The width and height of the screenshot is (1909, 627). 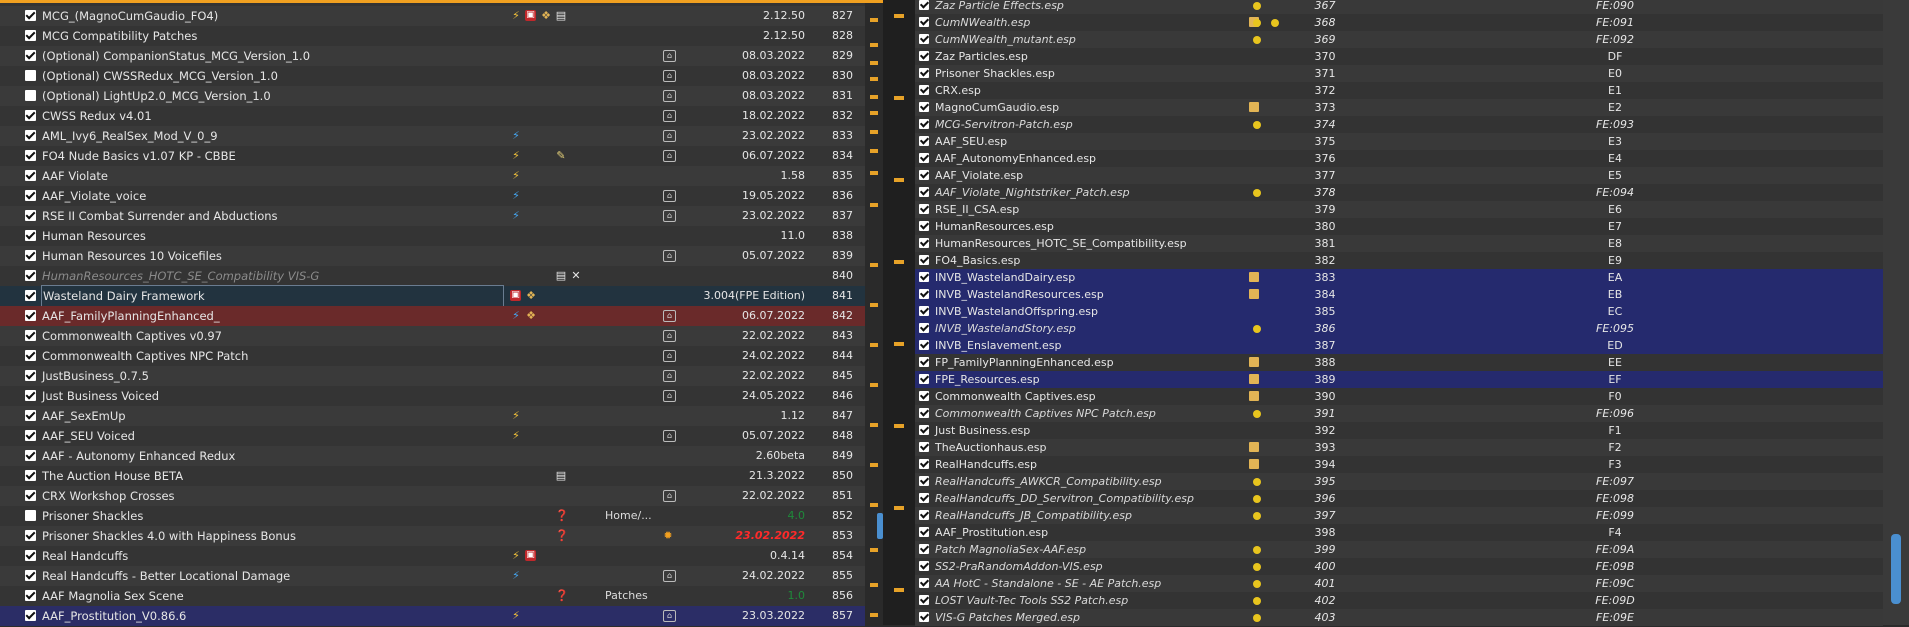 I want to click on plugin-row: RealHandcuffs.esp 394 F3, so click(x=1399, y=465).